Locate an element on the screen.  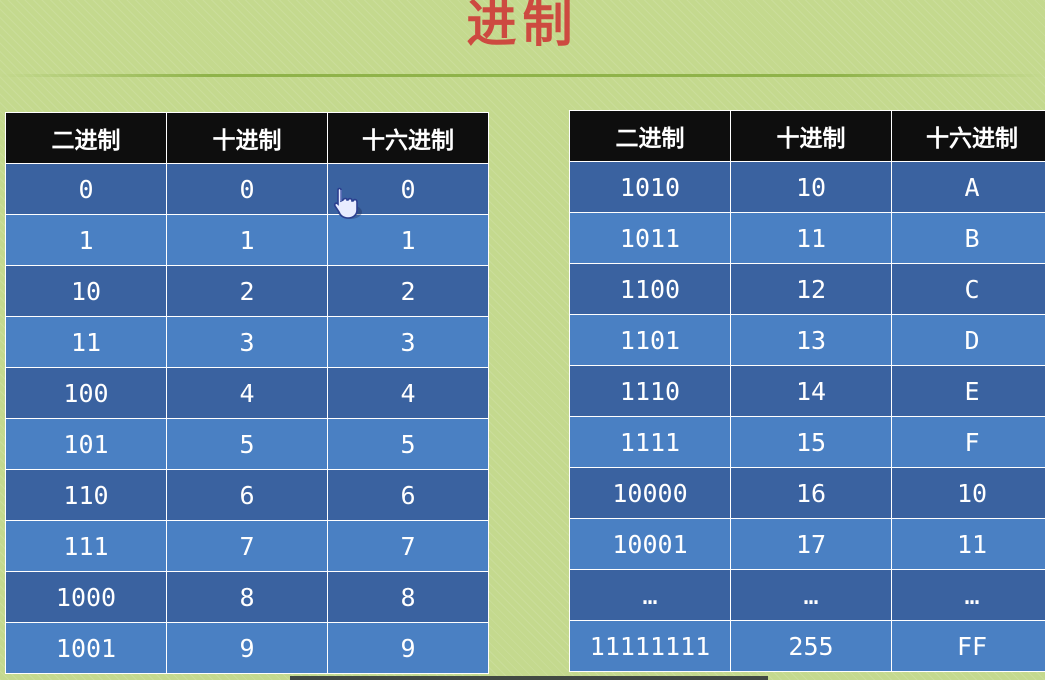
cell-decimal: 5 is located at coordinates (247, 444).